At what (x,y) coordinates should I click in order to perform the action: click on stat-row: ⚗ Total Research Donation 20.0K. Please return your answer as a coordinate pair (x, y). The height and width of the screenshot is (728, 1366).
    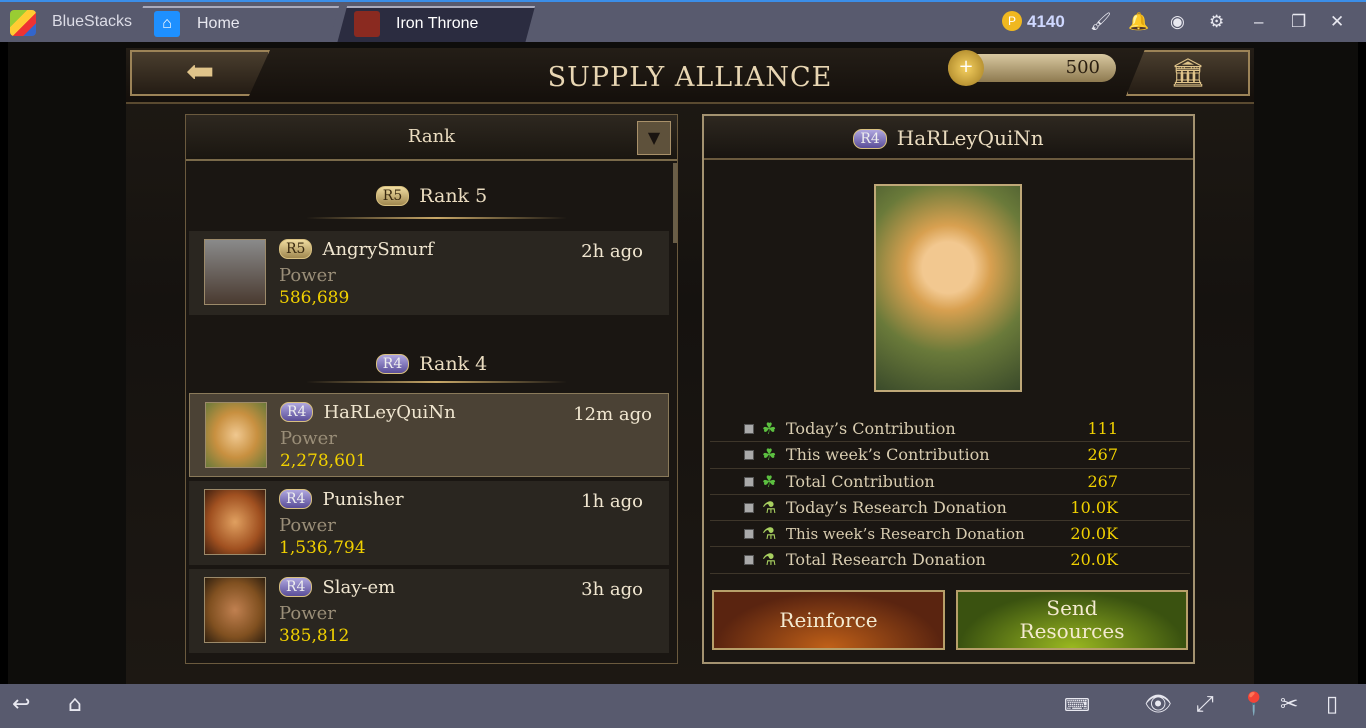
    Looking at the image, I should click on (950, 560).